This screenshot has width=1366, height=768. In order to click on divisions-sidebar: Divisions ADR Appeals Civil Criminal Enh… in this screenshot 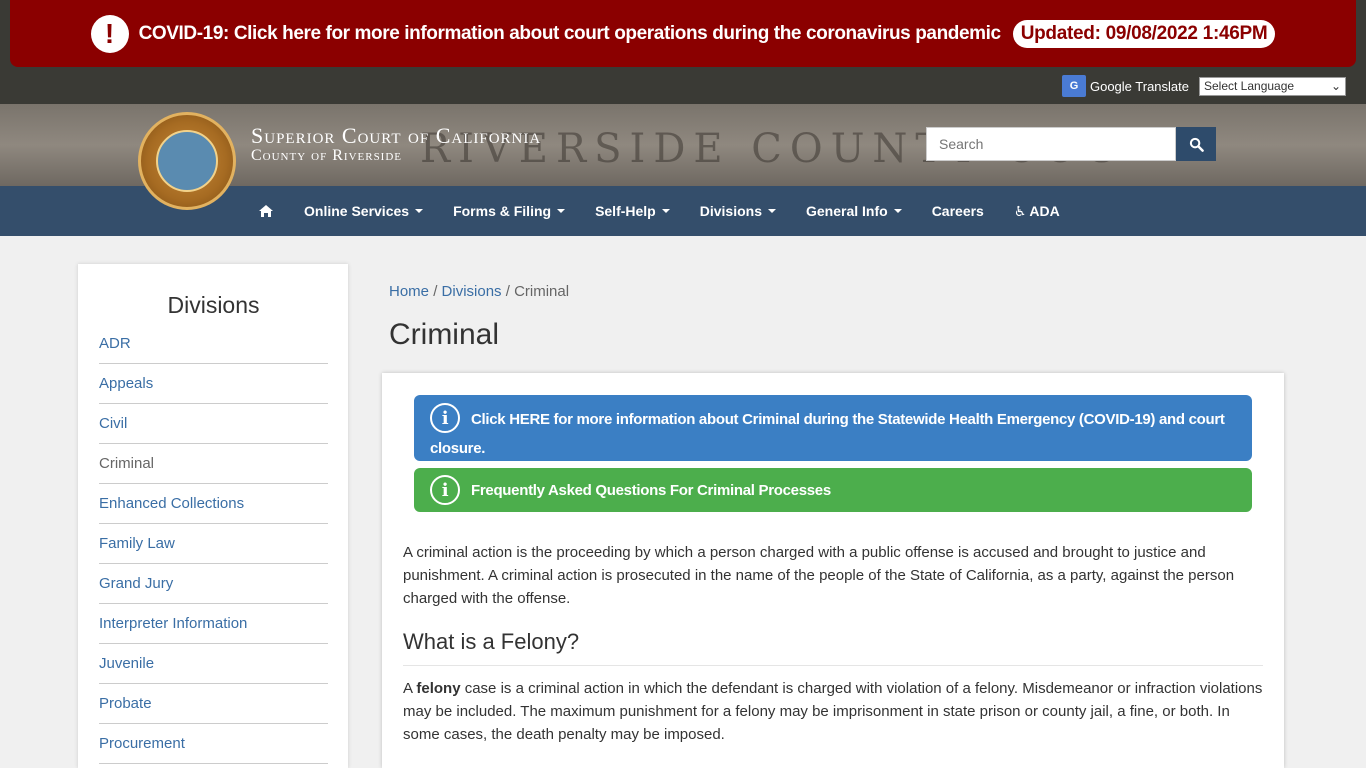, I will do `click(213, 516)`.